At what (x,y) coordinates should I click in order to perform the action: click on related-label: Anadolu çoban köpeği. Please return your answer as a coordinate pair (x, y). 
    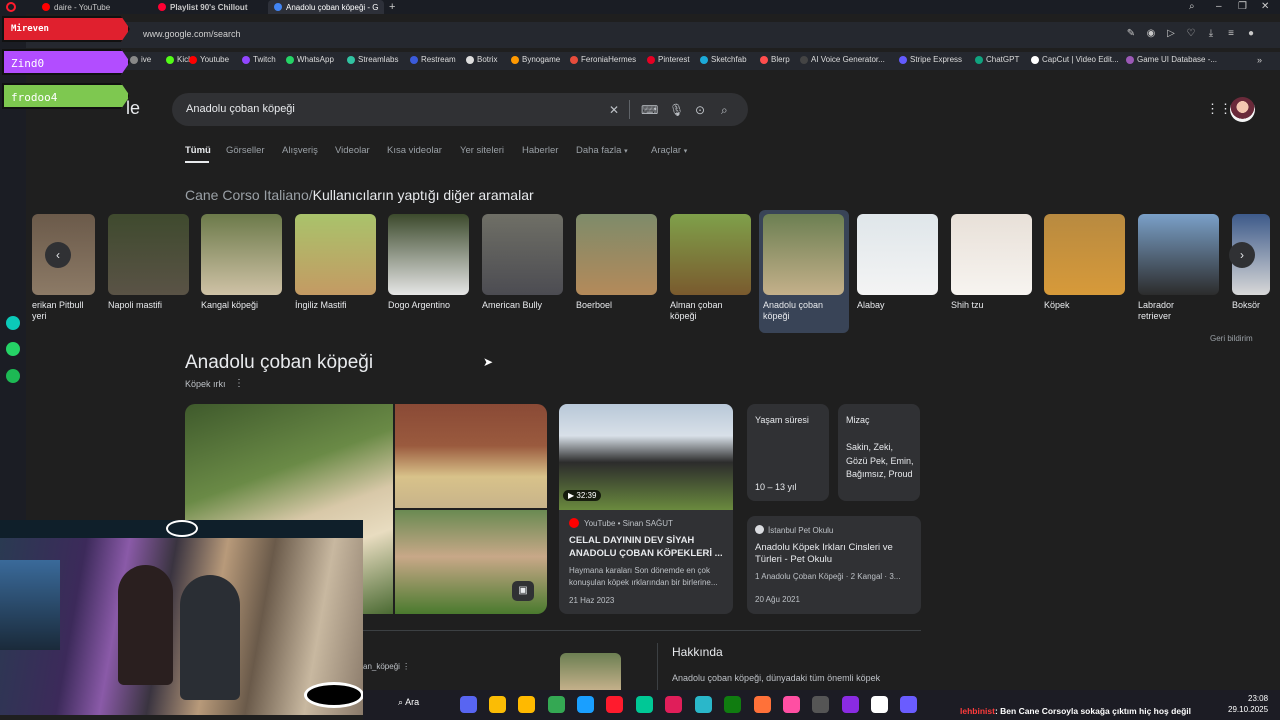
    Looking at the image, I should click on (806, 311).